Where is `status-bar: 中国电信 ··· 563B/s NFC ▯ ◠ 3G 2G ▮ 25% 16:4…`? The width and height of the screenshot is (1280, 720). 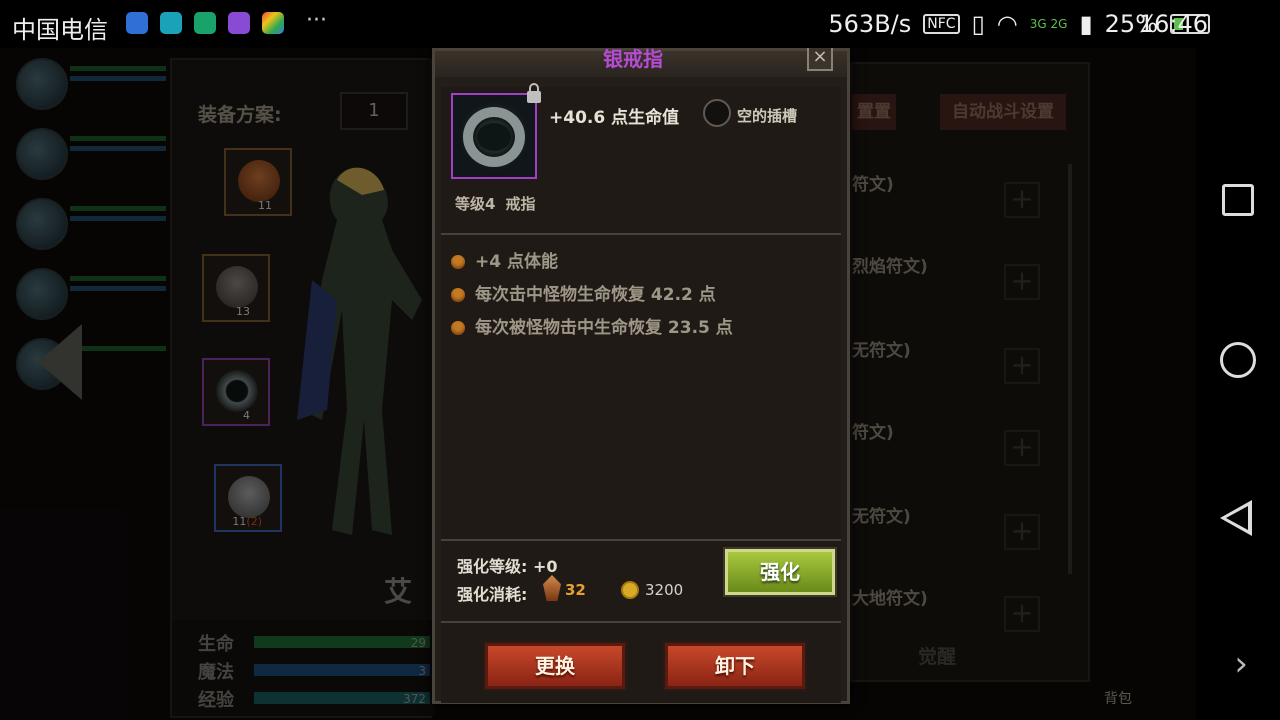 status-bar: 中国电信 ··· 563B/s NFC ▯ ◠ 3G 2G ▮ 25% 16:4… is located at coordinates (640, 24).